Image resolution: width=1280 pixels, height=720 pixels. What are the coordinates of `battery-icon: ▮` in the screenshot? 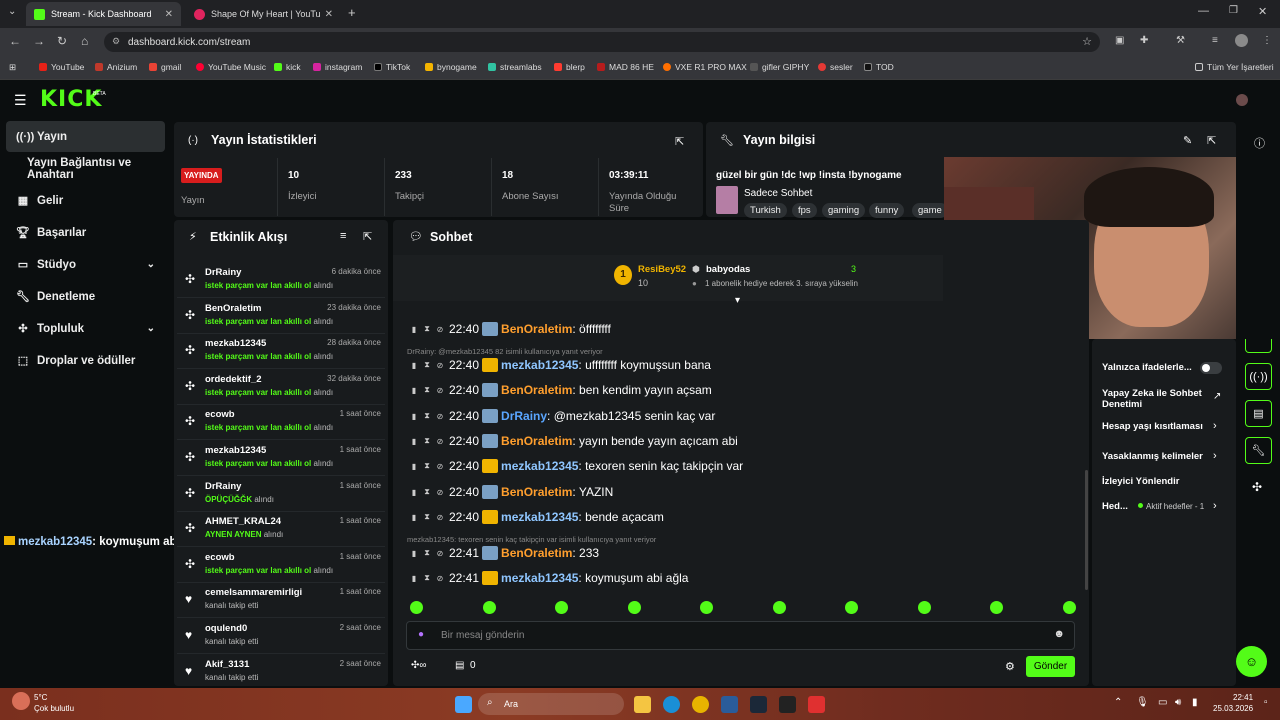 It's located at (1195, 702).